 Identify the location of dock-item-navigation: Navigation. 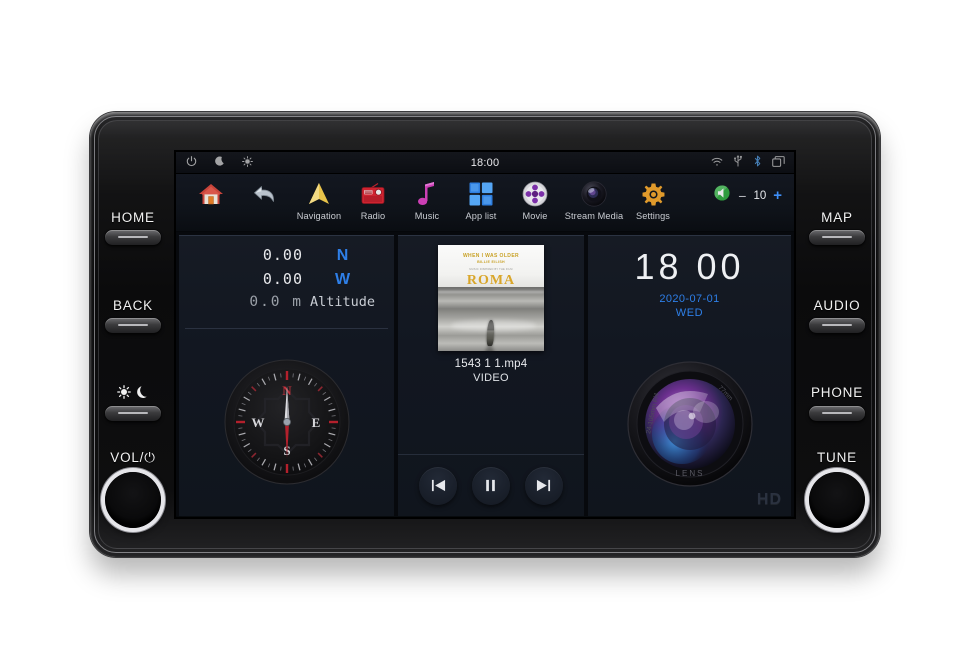
(319, 200).